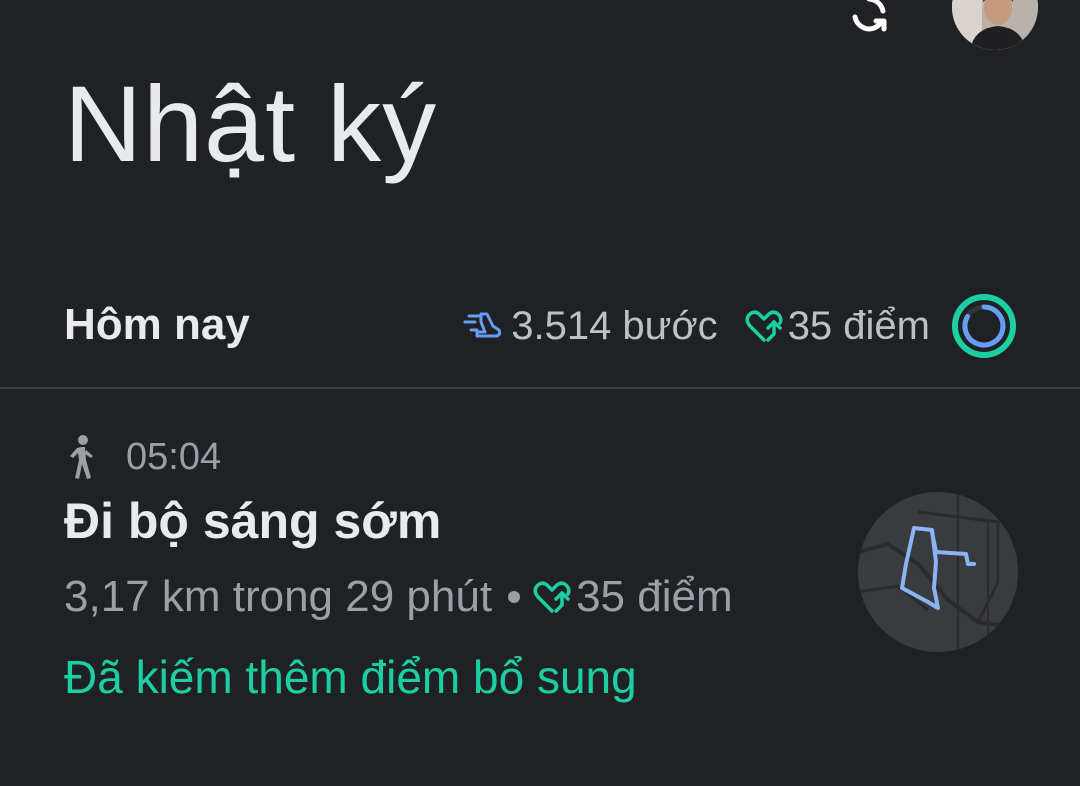 This screenshot has width=1080, height=786. What do you see at coordinates (654, 596) in the screenshot?
I see `activity-heart-points: 35 điểm` at bounding box center [654, 596].